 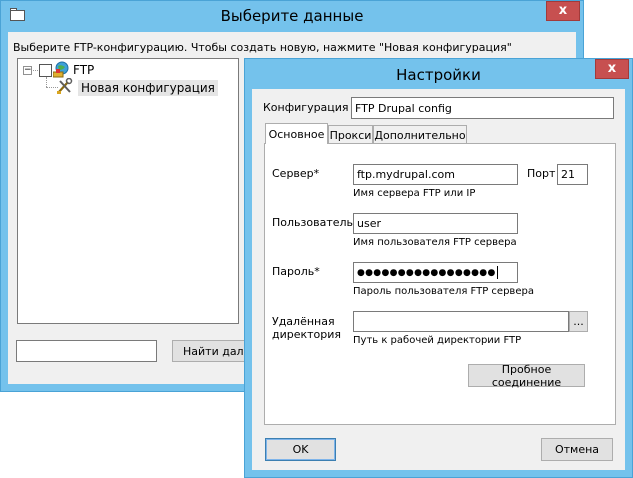 I want to click on search-input, so click(x=86, y=351).